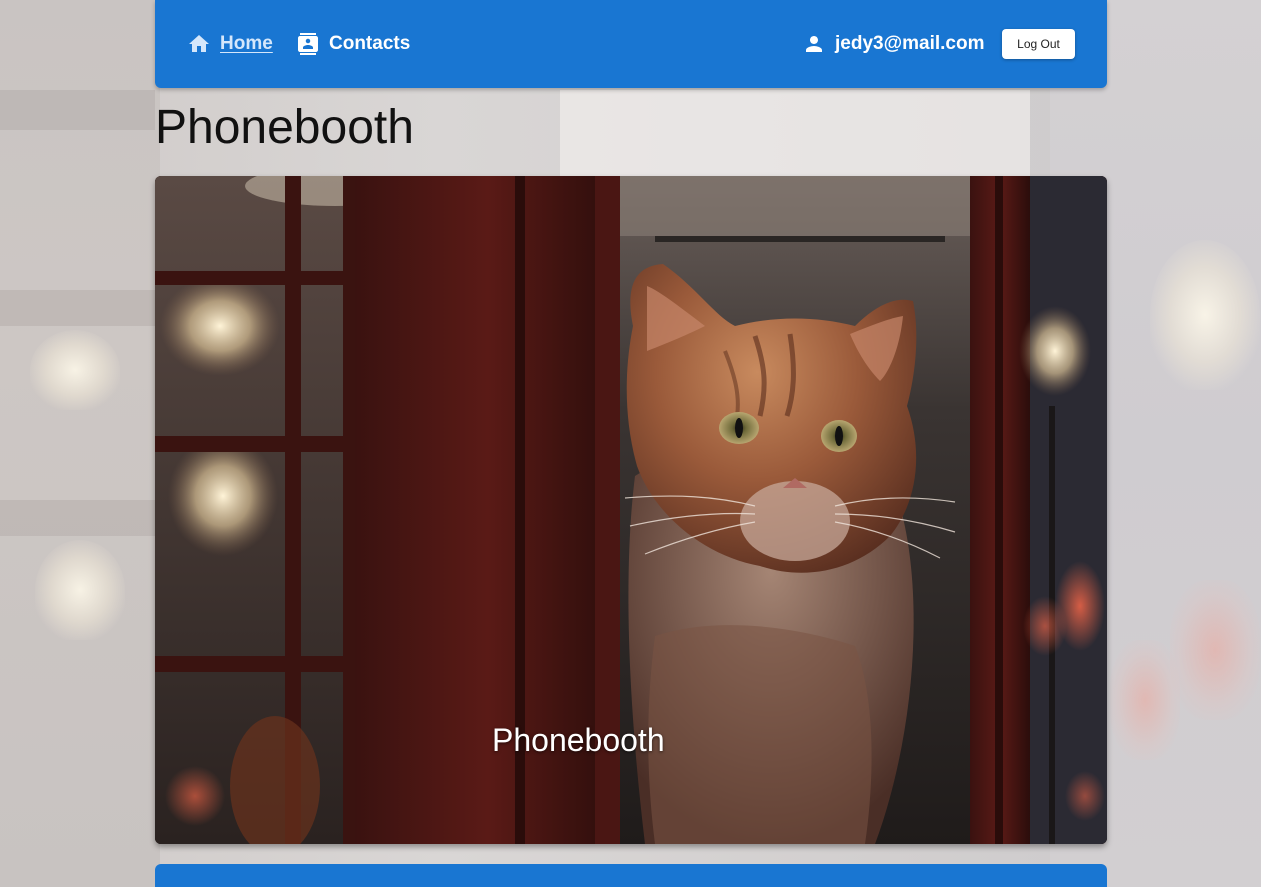 The height and width of the screenshot is (887, 1261). Describe the element at coordinates (80, 443) in the screenshot. I see `background-frame-left` at that location.